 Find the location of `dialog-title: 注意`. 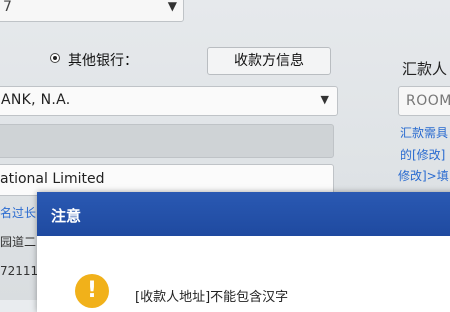

dialog-title: 注意 is located at coordinates (66, 216).